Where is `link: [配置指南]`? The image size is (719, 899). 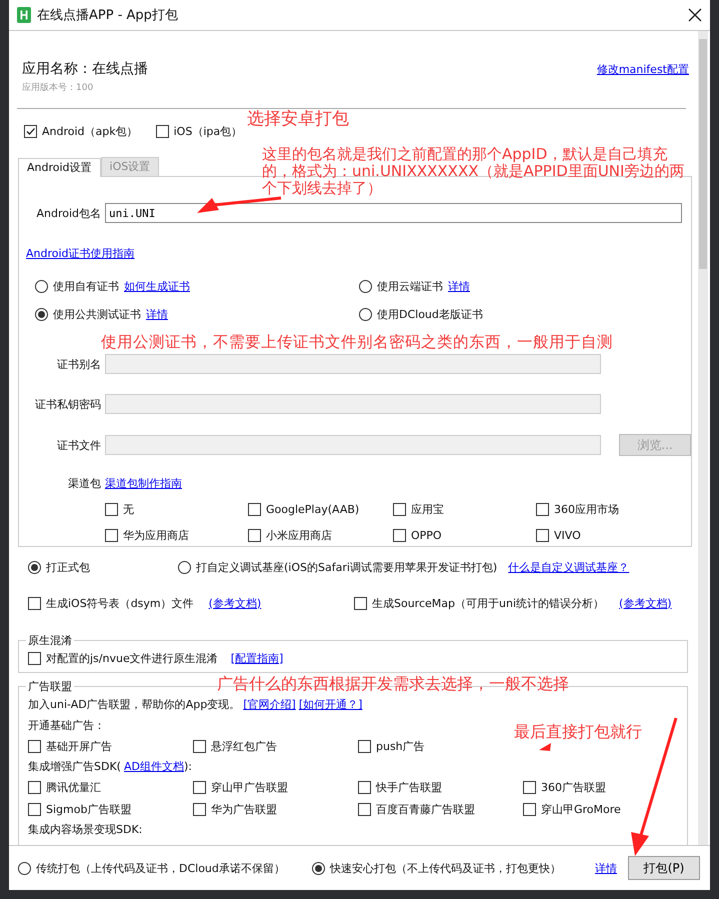 link: [配置指南] is located at coordinates (257, 658).